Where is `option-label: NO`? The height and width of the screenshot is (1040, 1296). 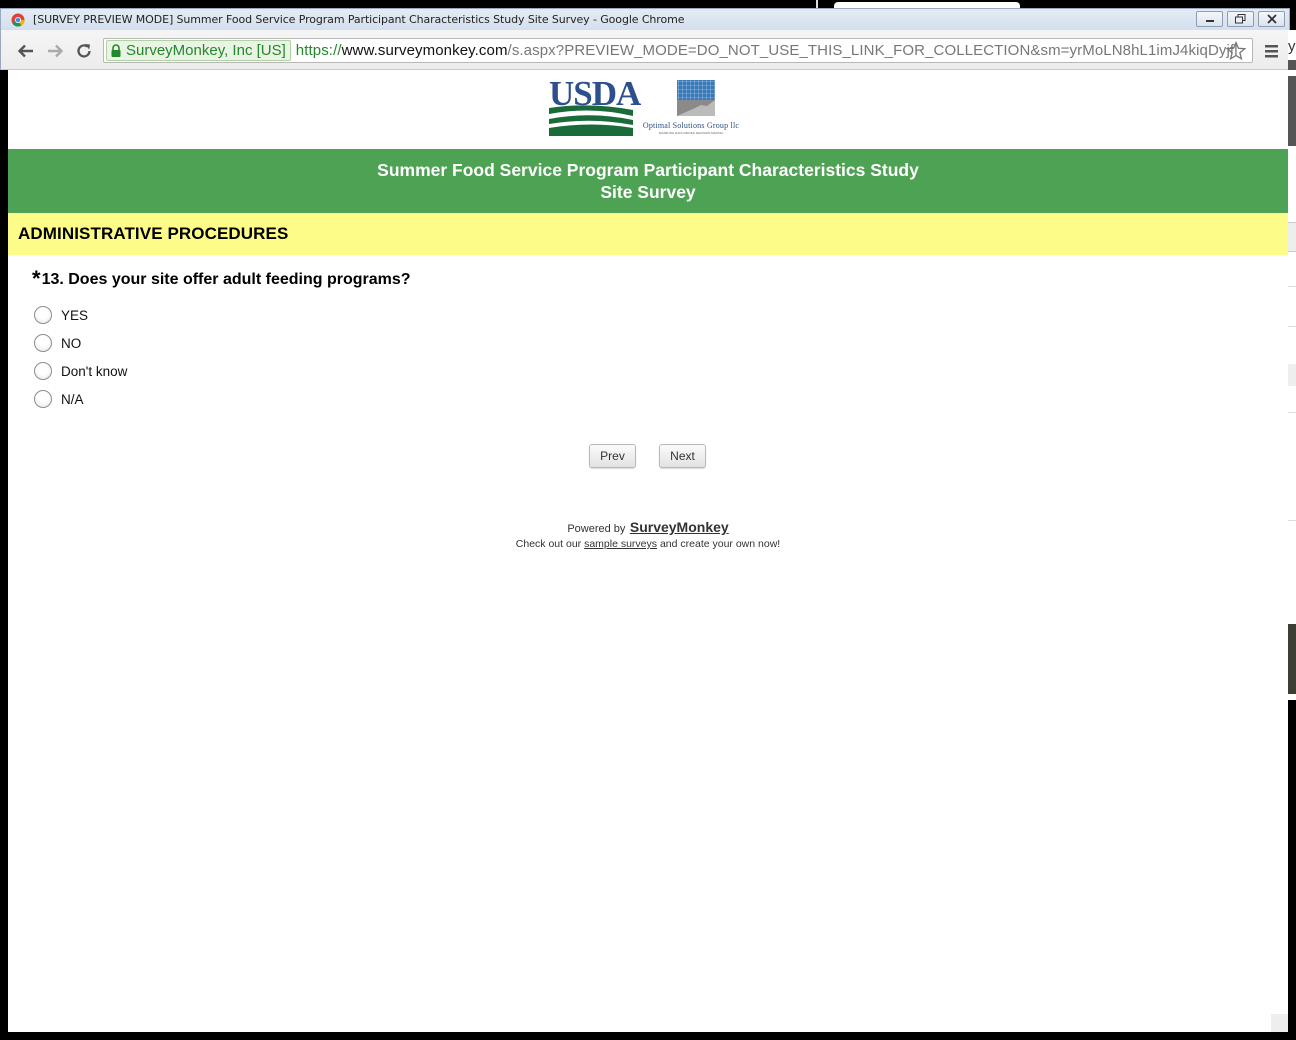
option-label: NO is located at coordinates (71, 343).